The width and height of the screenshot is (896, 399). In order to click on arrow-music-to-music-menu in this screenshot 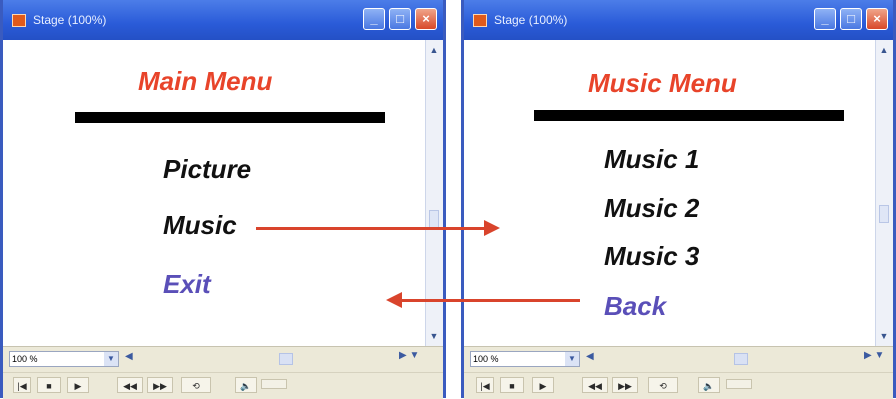, I will do `click(371, 228)`.